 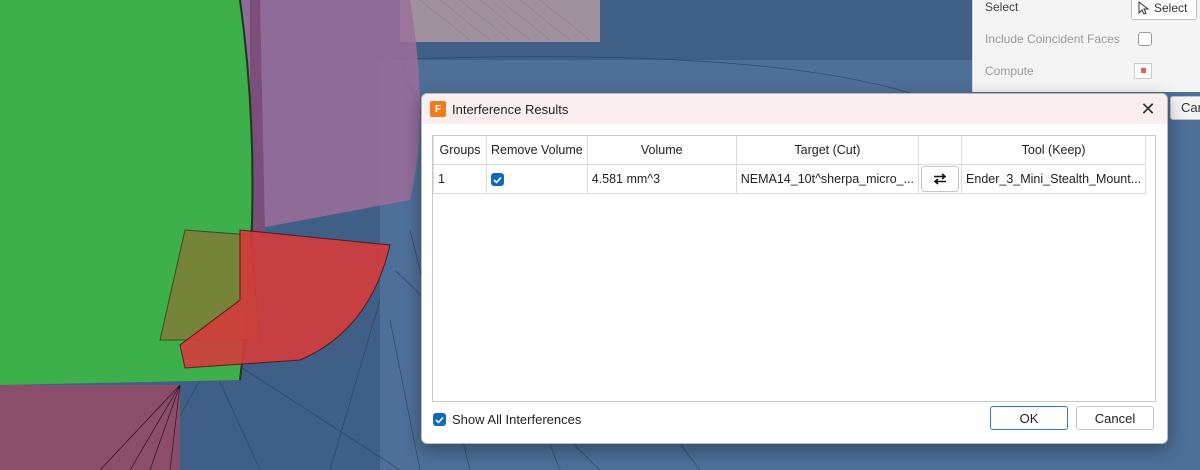 What do you see at coordinates (1185, 108) in the screenshot?
I see `panel-cancel-button: Can` at bounding box center [1185, 108].